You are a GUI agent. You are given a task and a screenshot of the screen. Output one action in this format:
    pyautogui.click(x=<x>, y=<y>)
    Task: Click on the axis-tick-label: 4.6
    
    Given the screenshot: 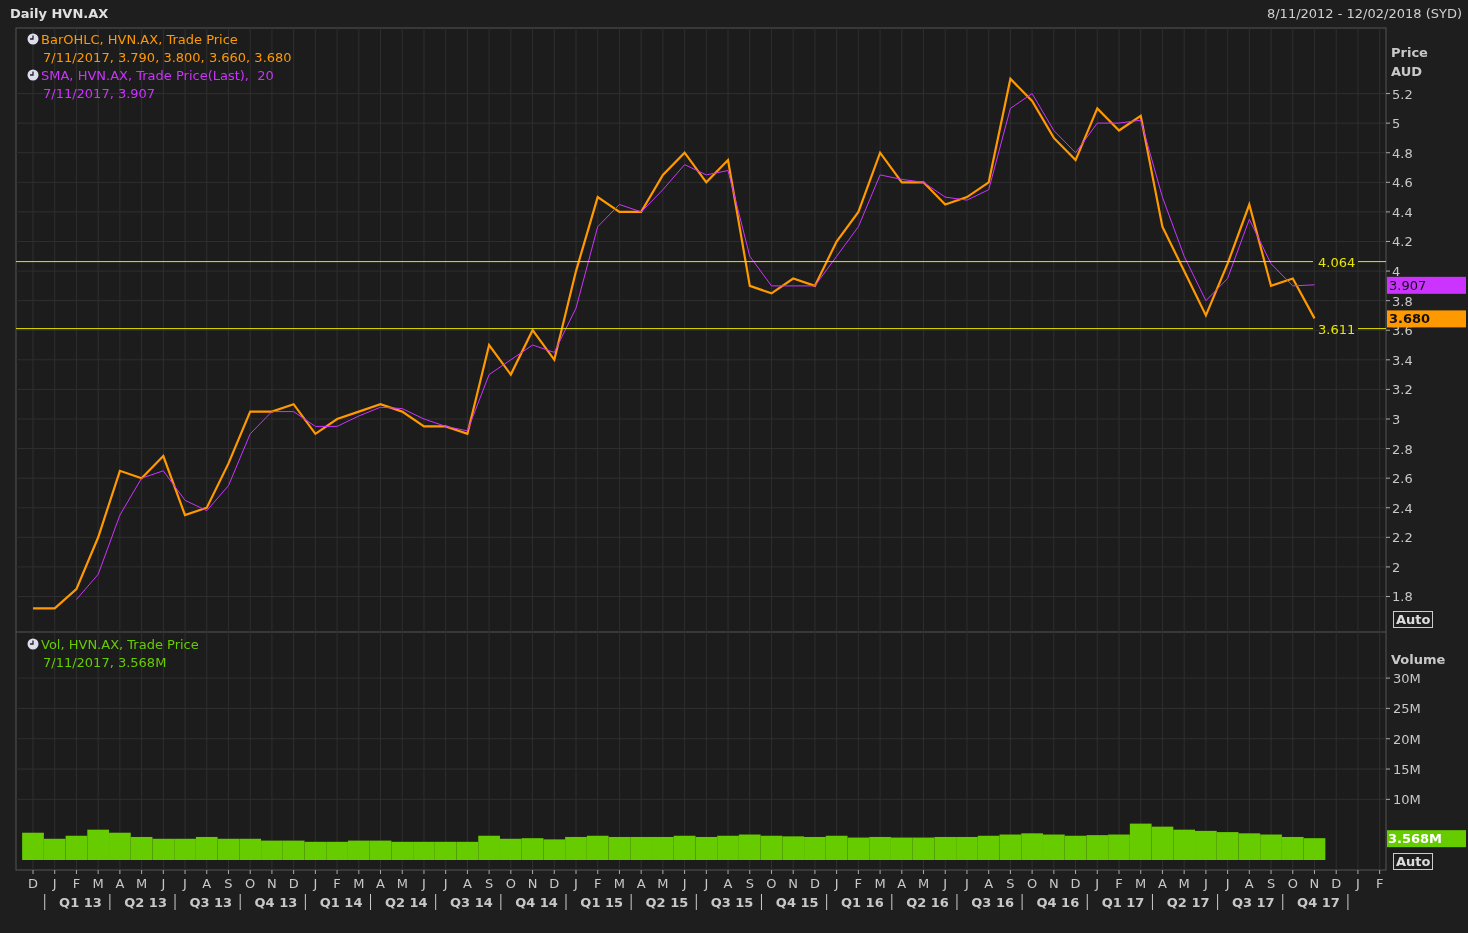 What is the action you would take?
    pyautogui.click(x=1402, y=183)
    